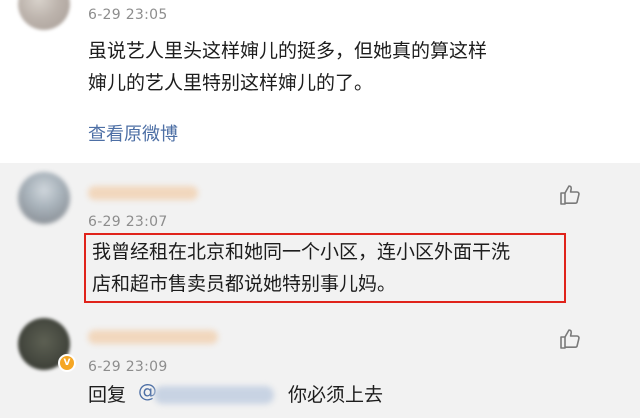 Image resolution: width=640 pixels, height=418 pixels. I want to click on comment-text-line: 虽说艺人里头这样婶儿的挺多，但她真的算这样, so click(288, 51).